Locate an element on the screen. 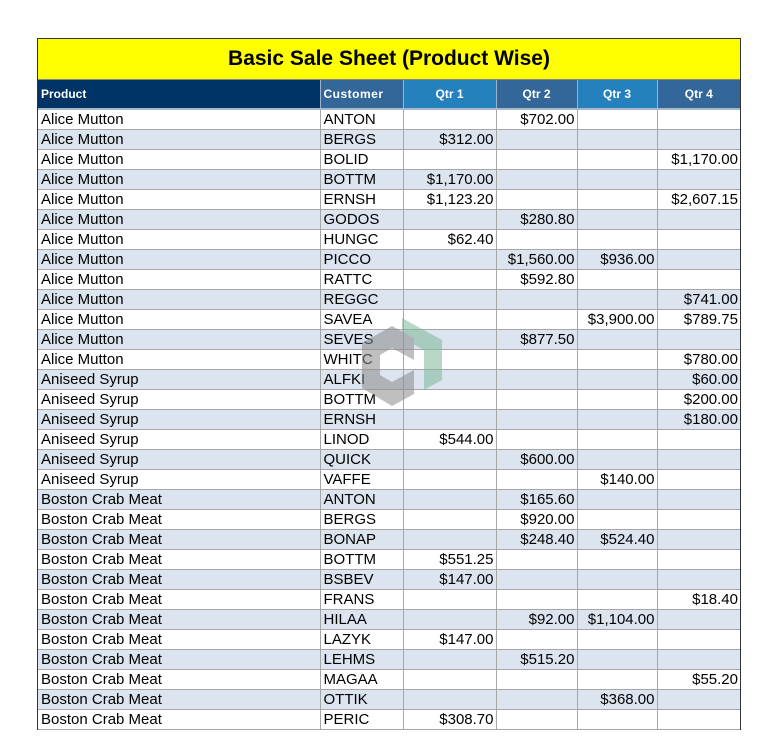  customer-cell: REGGC is located at coordinates (362, 299).